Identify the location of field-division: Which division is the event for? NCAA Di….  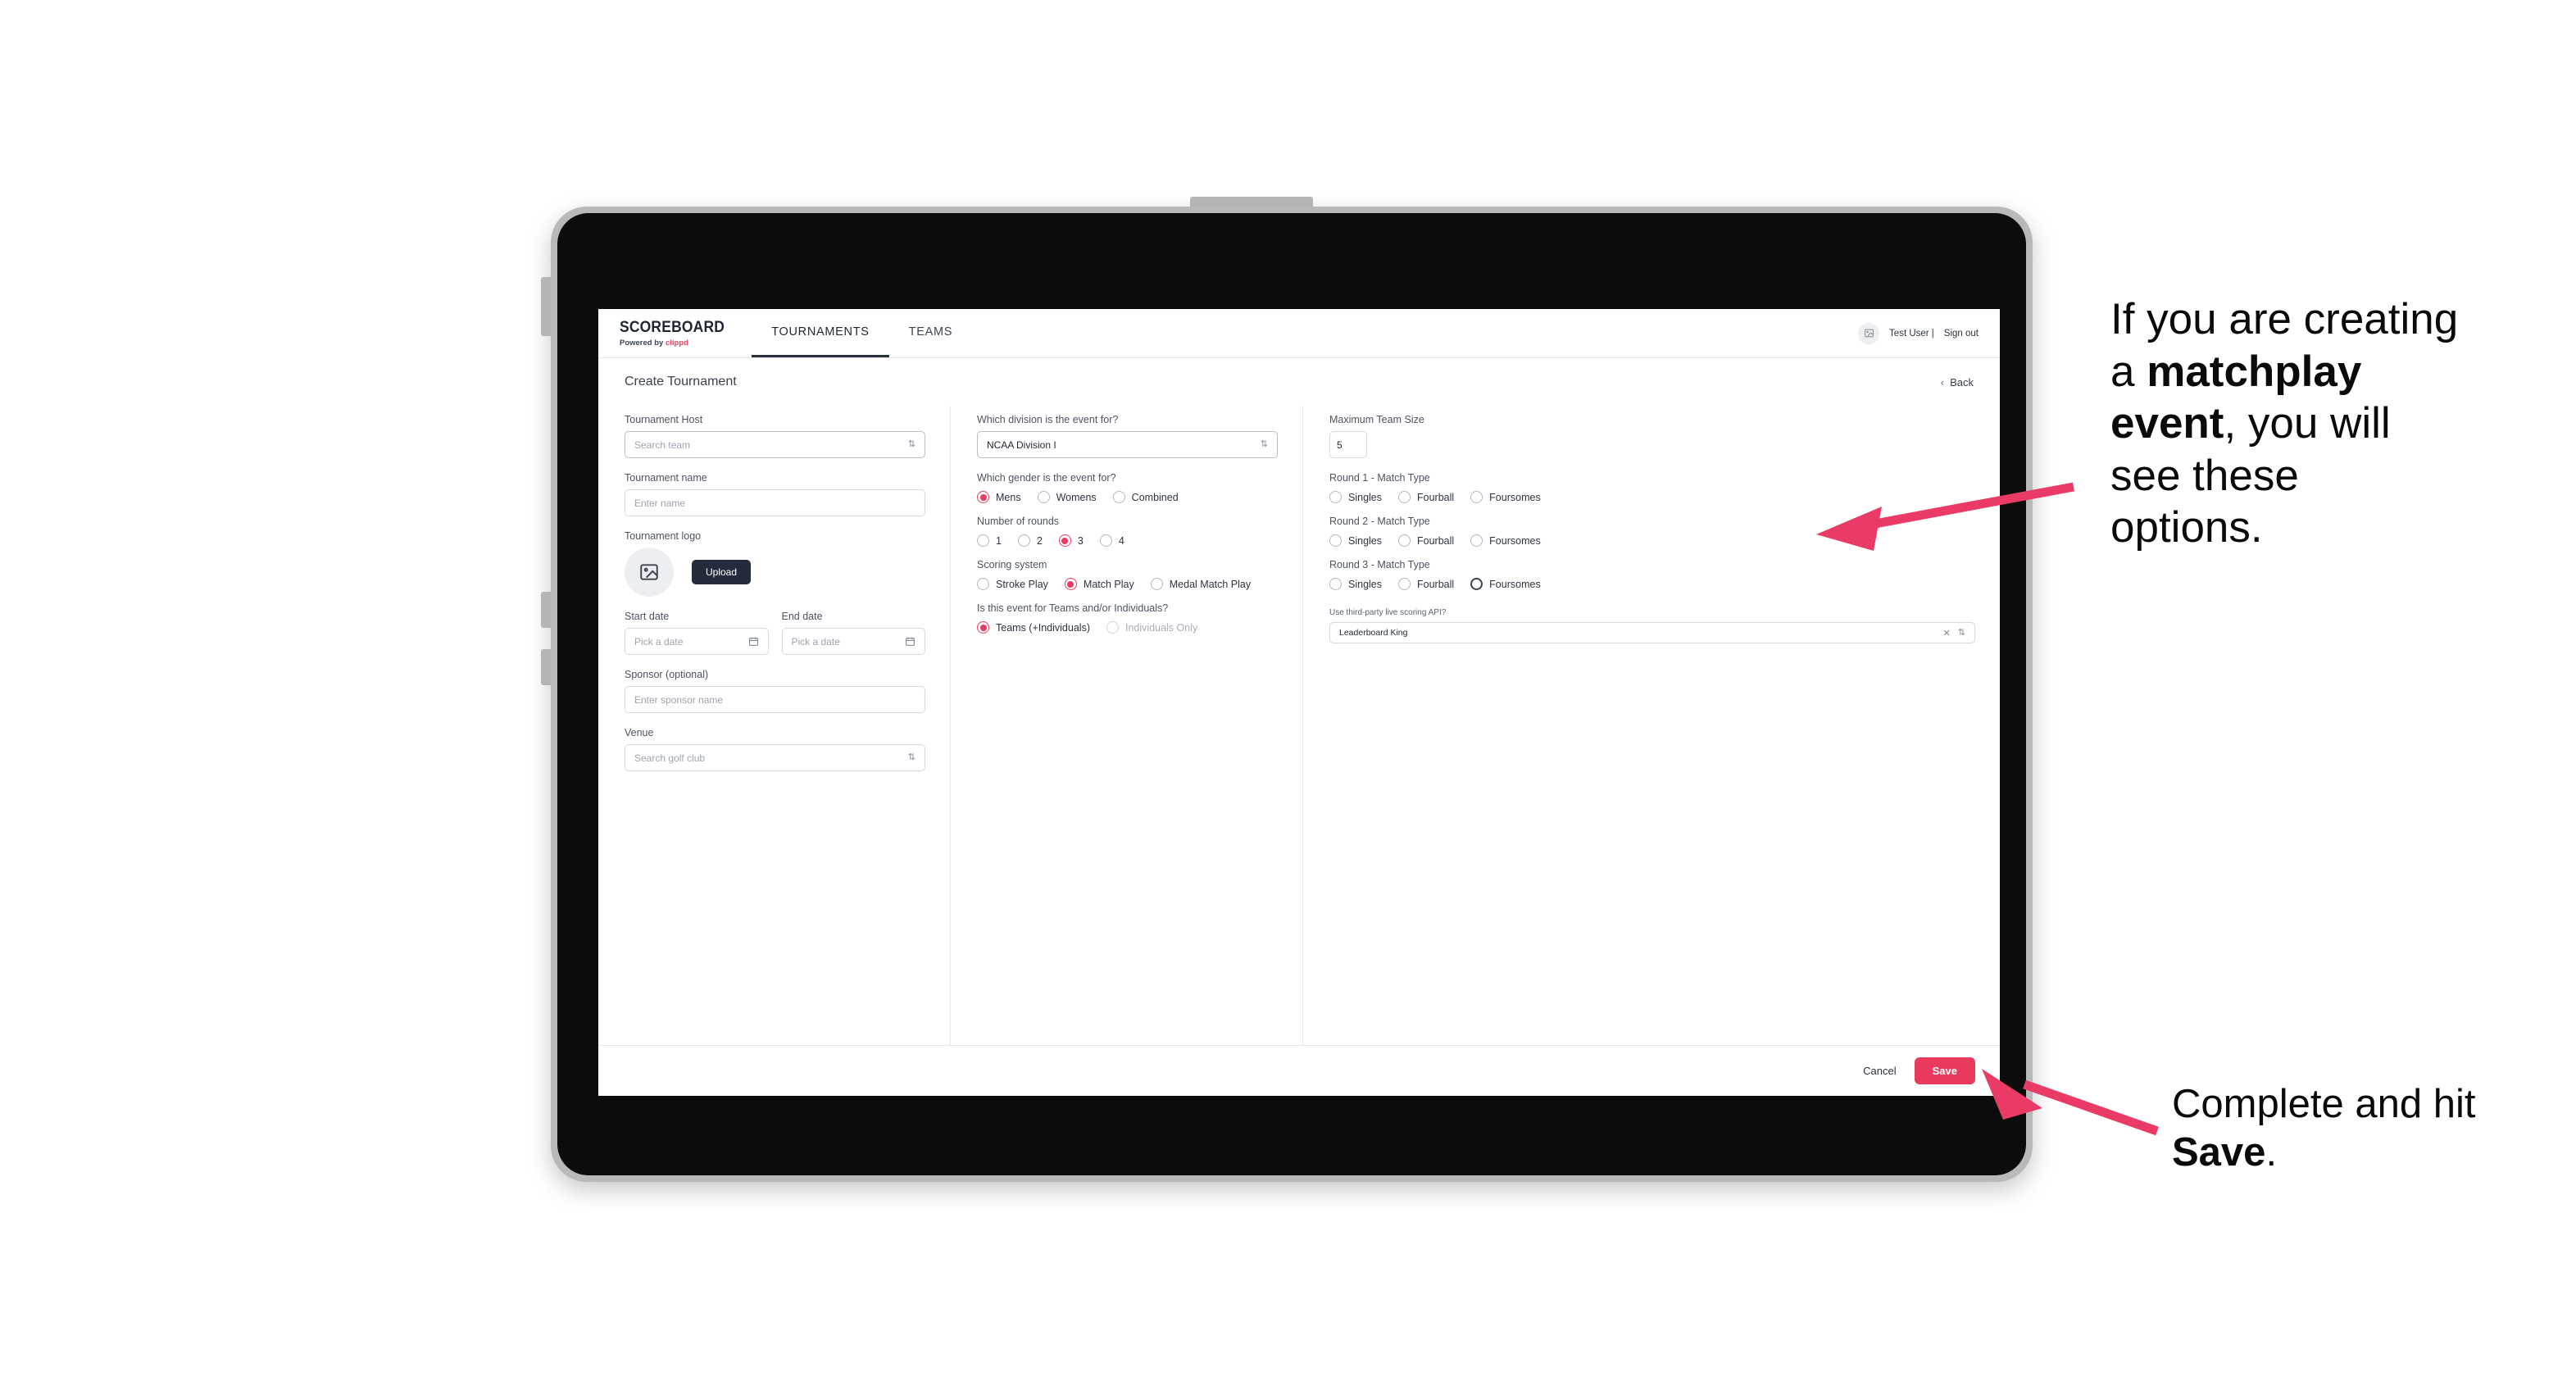
(1127, 436).